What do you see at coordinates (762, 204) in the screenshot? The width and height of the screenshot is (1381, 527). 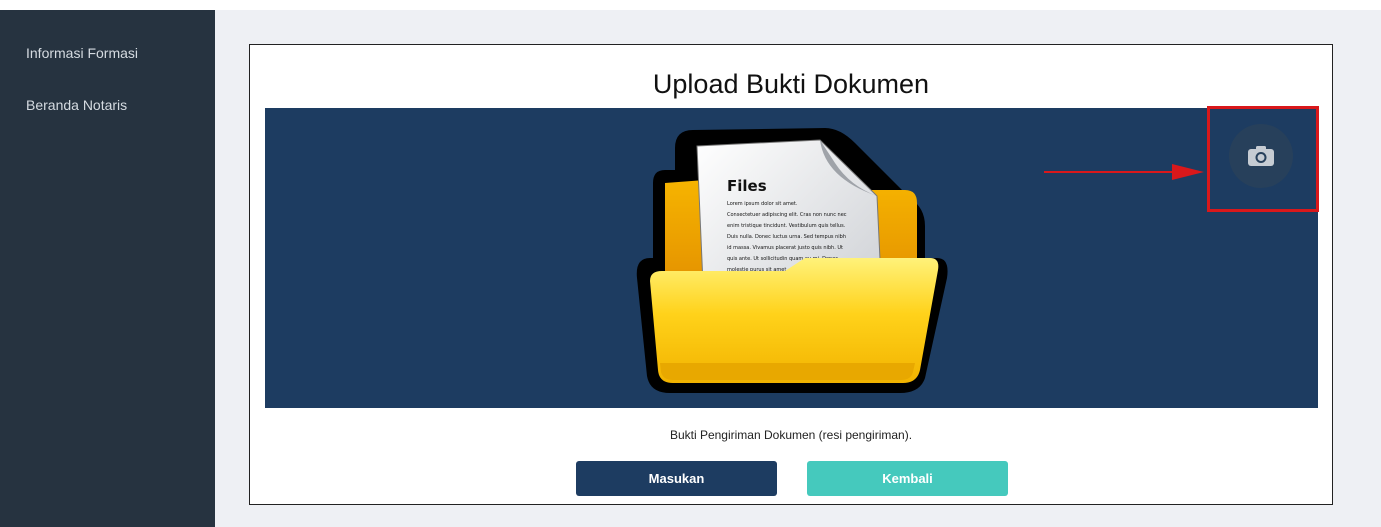 I see `files-text-line: Lorem ipsum dolor sit amet.` at bounding box center [762, 204].